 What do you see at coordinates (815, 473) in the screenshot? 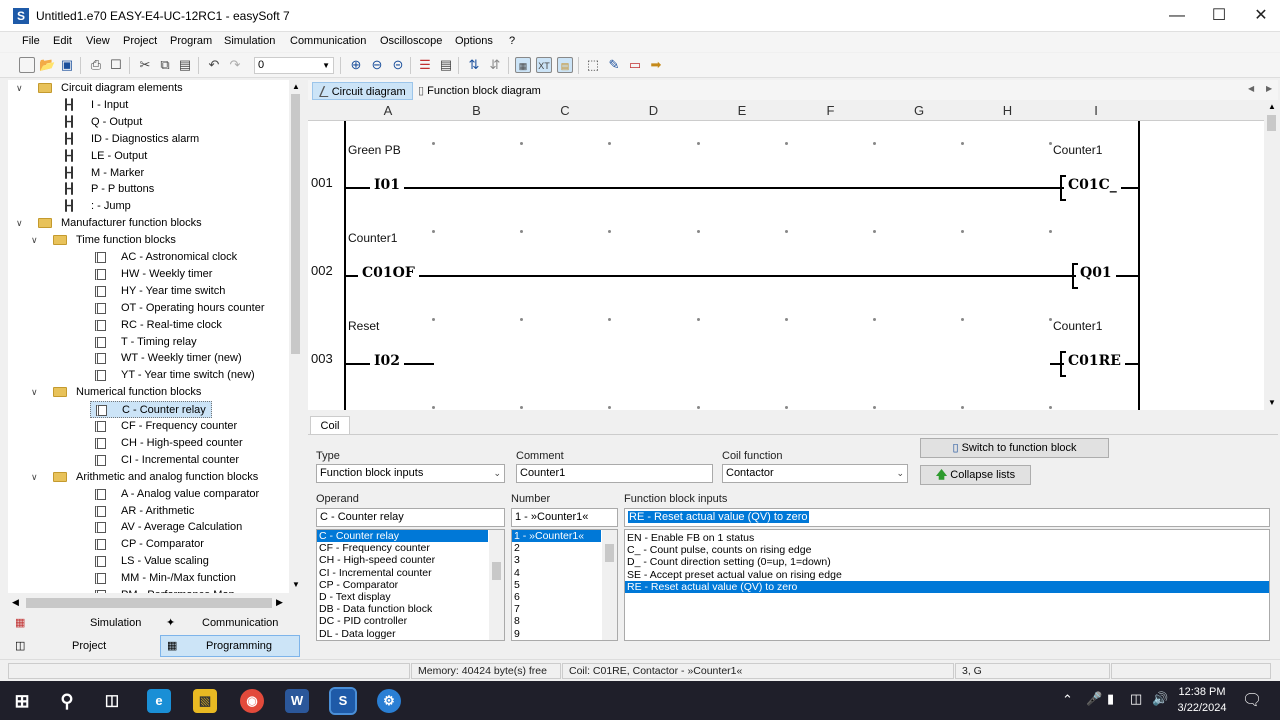
I see `coil-function-select: Contactor ⌄` at bounding box center [815, 473].